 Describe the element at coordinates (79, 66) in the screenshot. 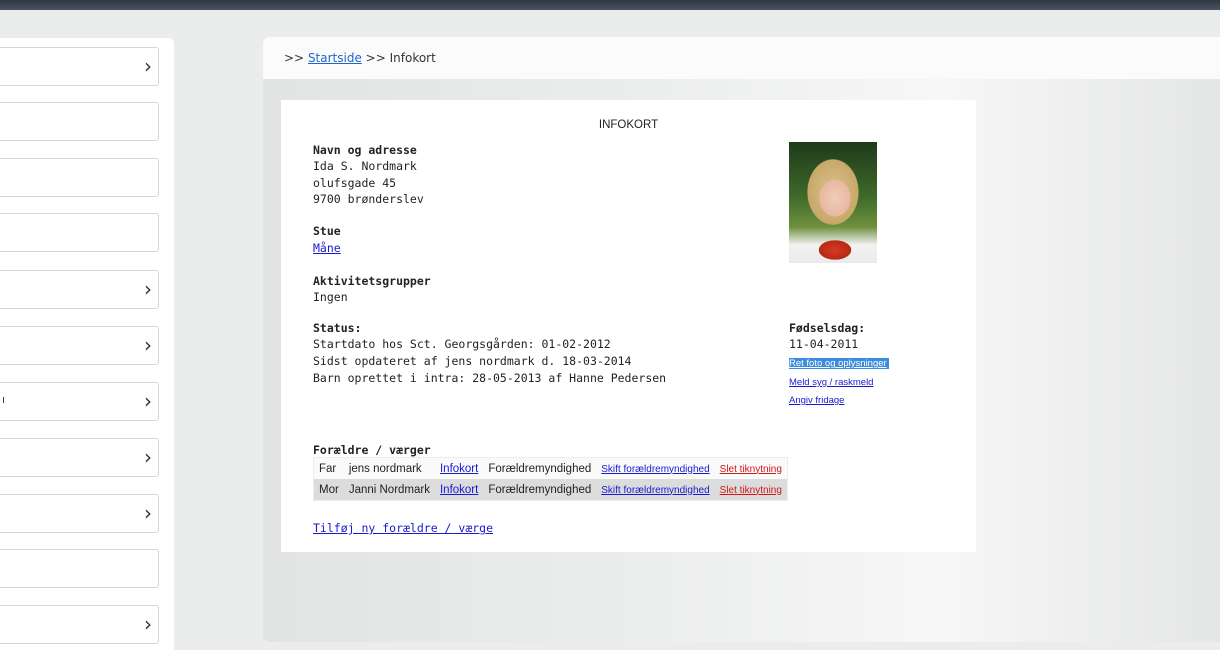

I see `sidebar-item-1: ›` at that location.